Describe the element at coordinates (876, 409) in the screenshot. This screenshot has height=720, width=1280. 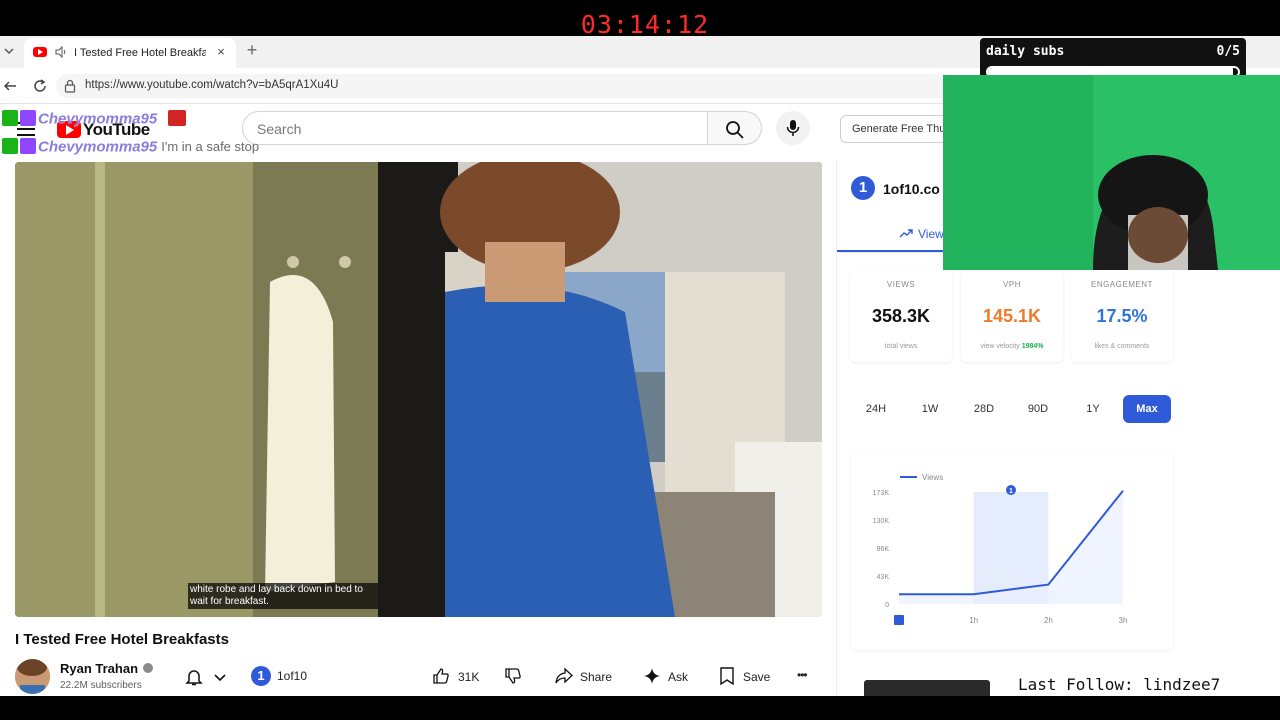
I see `range-24h: 24H` at that location.